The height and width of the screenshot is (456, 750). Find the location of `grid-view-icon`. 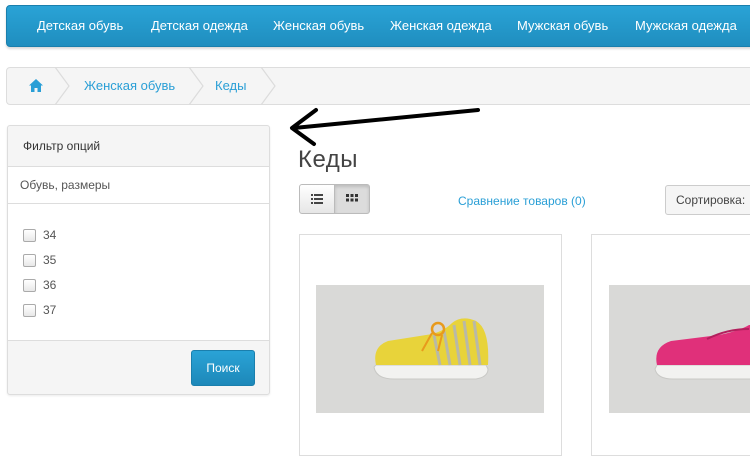

grid-view-icon is located at coordinates (352, 198).